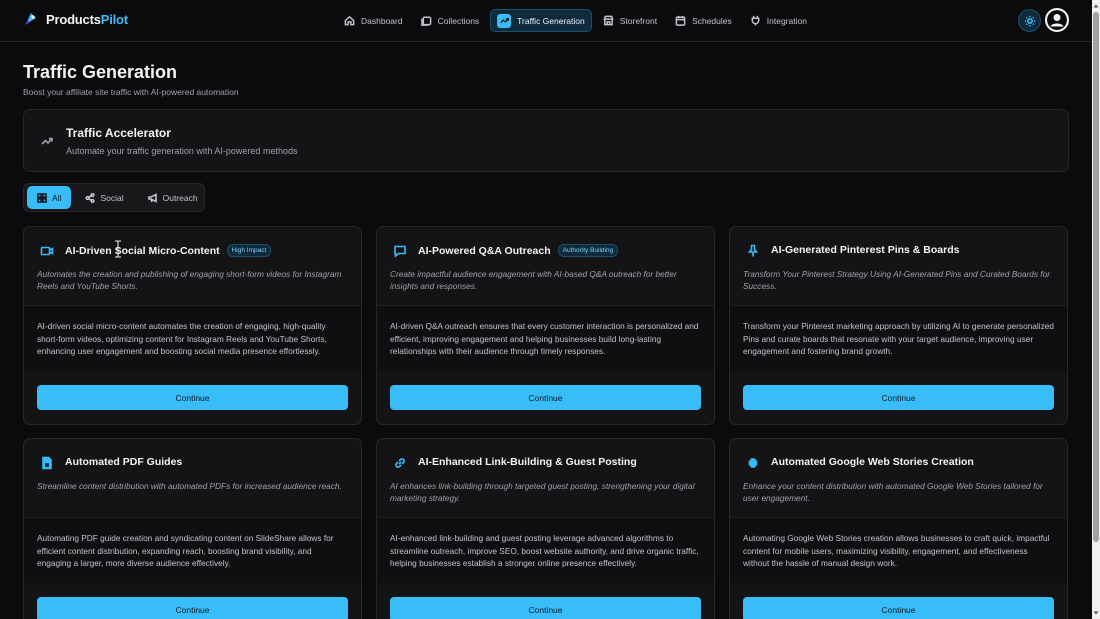 This screenshot has width=1100, height=619. What do you see at coordinates (180, 197) in the screenshot?
I see `filter-label: Outreach` at bounding box center [180, 197].